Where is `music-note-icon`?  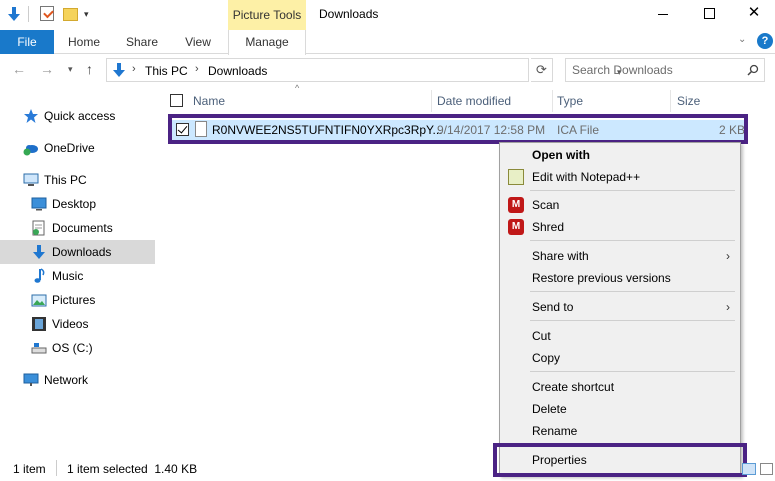
music-note-icon is located at coordinates (39, 275).